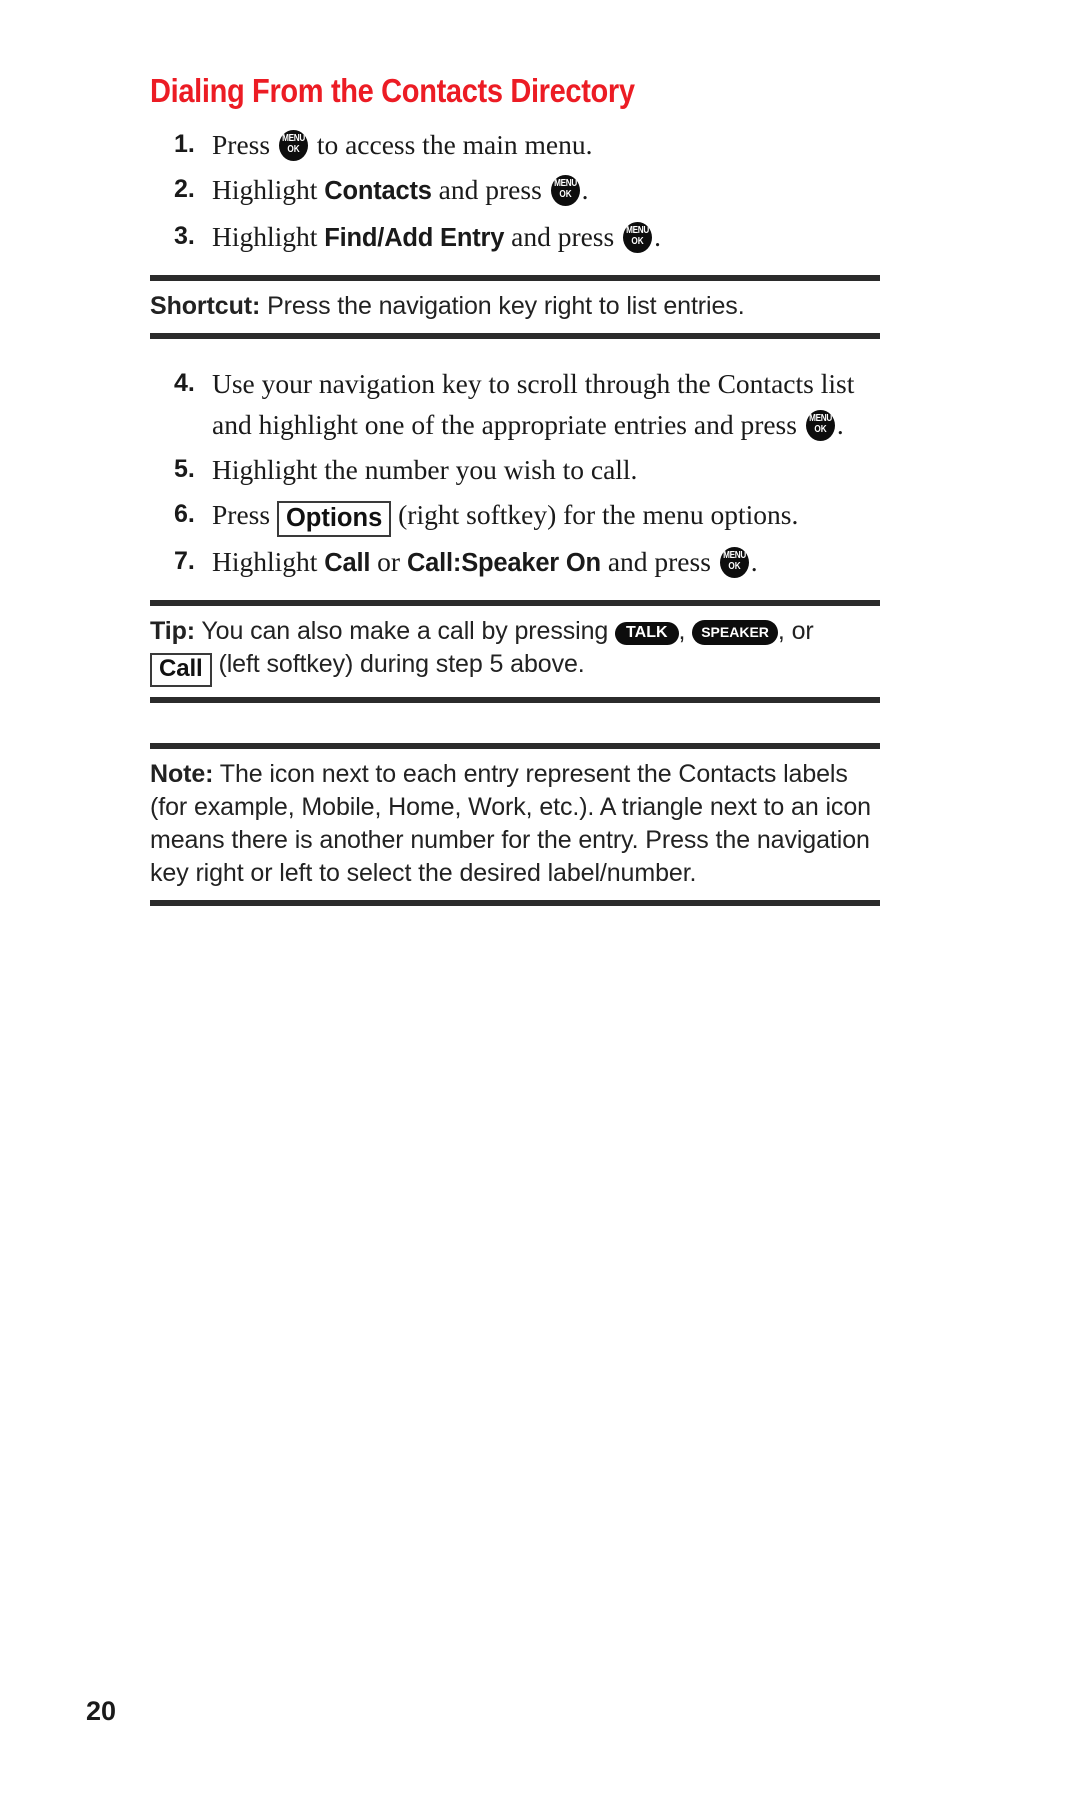  Describe the element at coordinates (184, 469) in the screenshot. I see `step-number: 5.` at that location.